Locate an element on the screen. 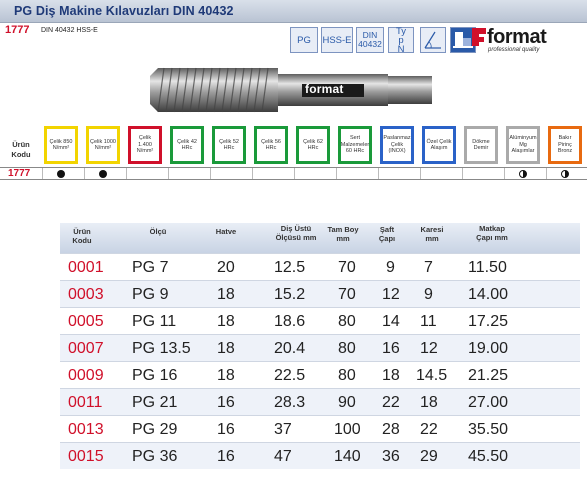 The image size is (587, 502). cell-outer-dia: 37 is located at coordinates (283, 429).